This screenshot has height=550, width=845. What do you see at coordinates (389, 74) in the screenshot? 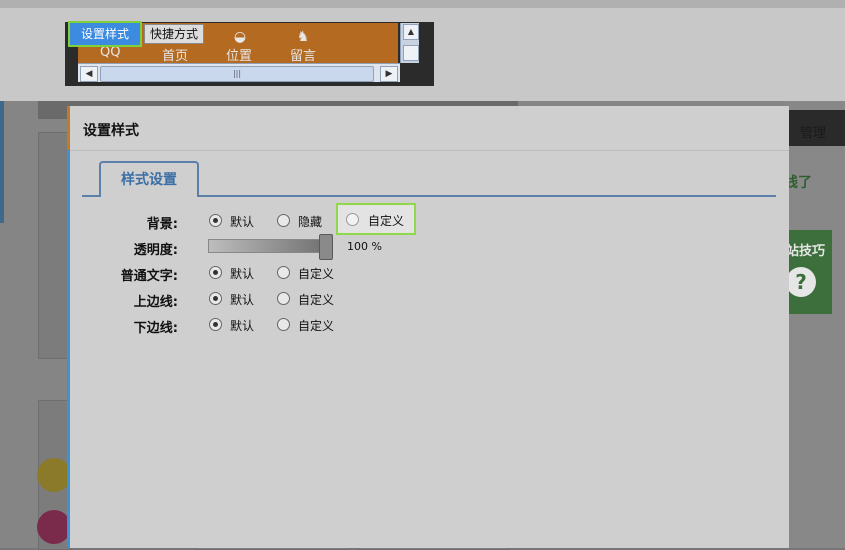
I see `scroll-right-icon: ▶` at bounding box center [389, 74].